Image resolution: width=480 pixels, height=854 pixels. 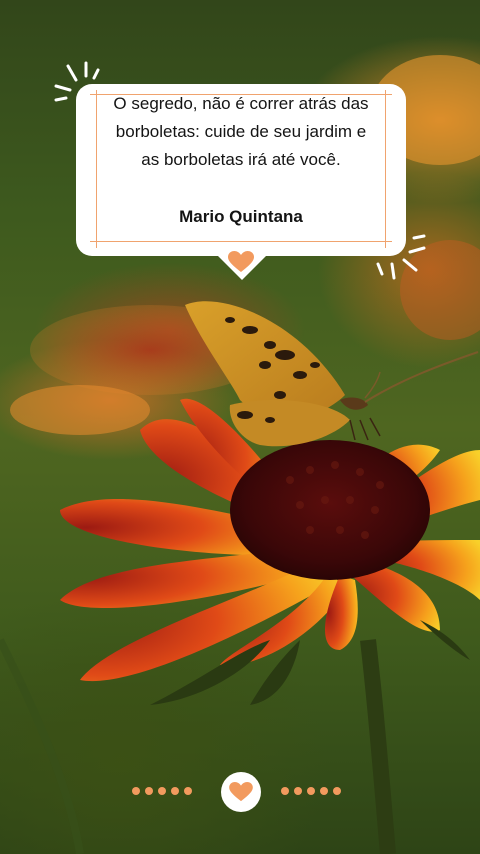 I want to click on quote-author: Mario Quintana, so click(x=241, y=216).